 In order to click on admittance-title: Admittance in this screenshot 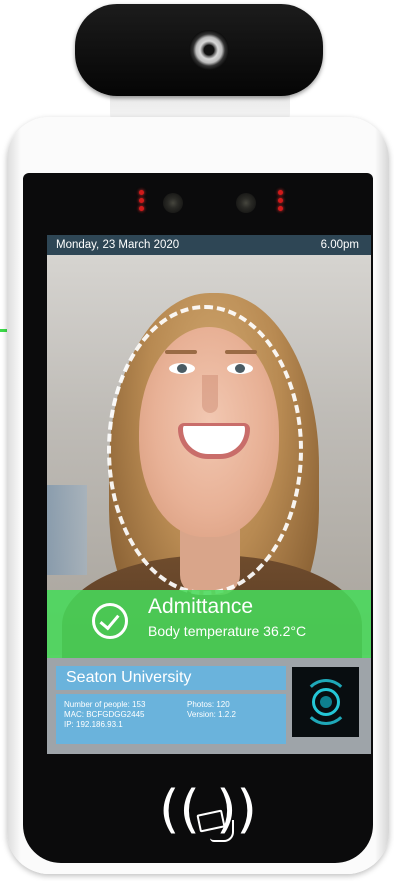, I will do `click(201, 606)`.